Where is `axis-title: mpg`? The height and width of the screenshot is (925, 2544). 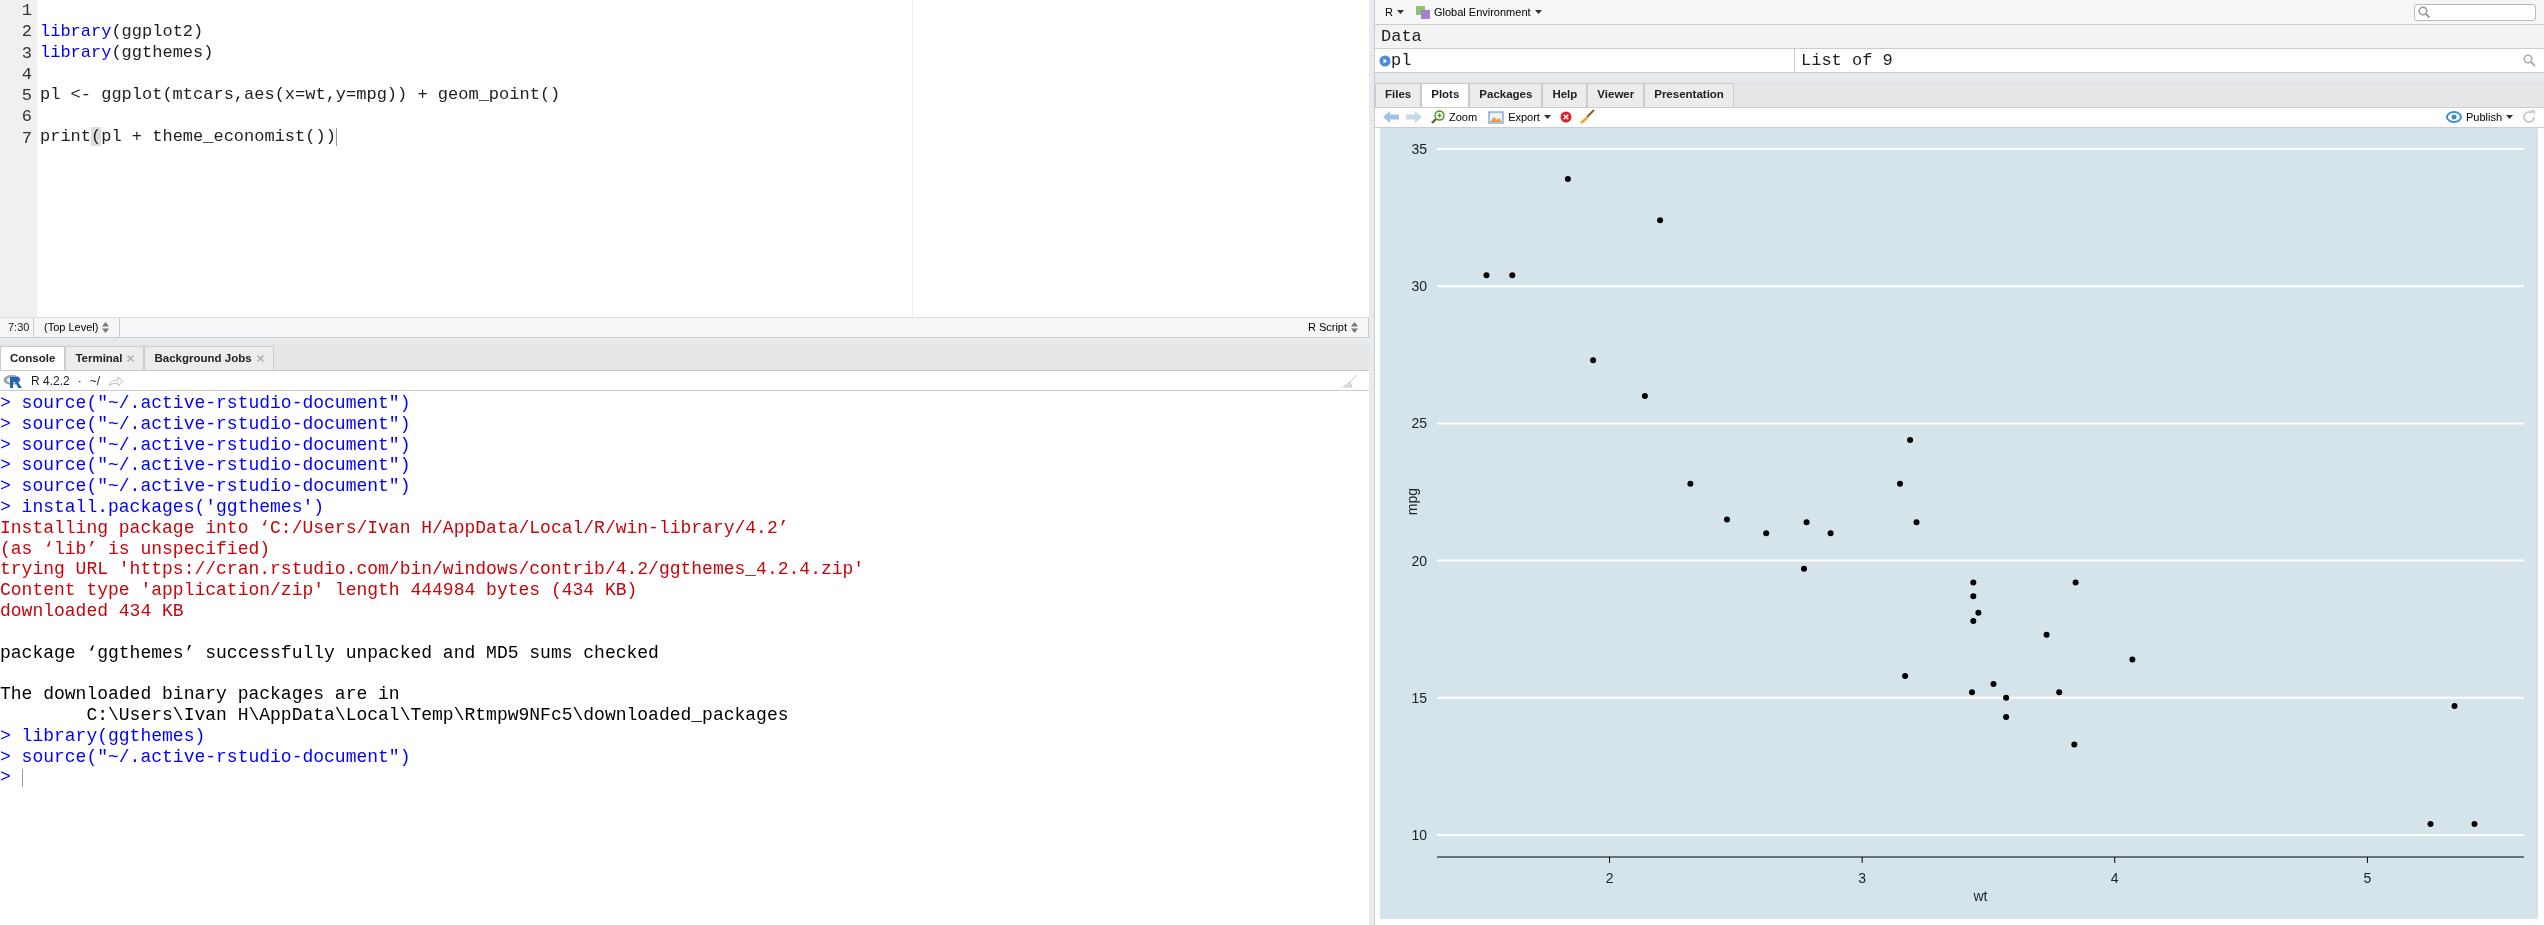
axis-title: mpg is located at coordinates (1412, 502).